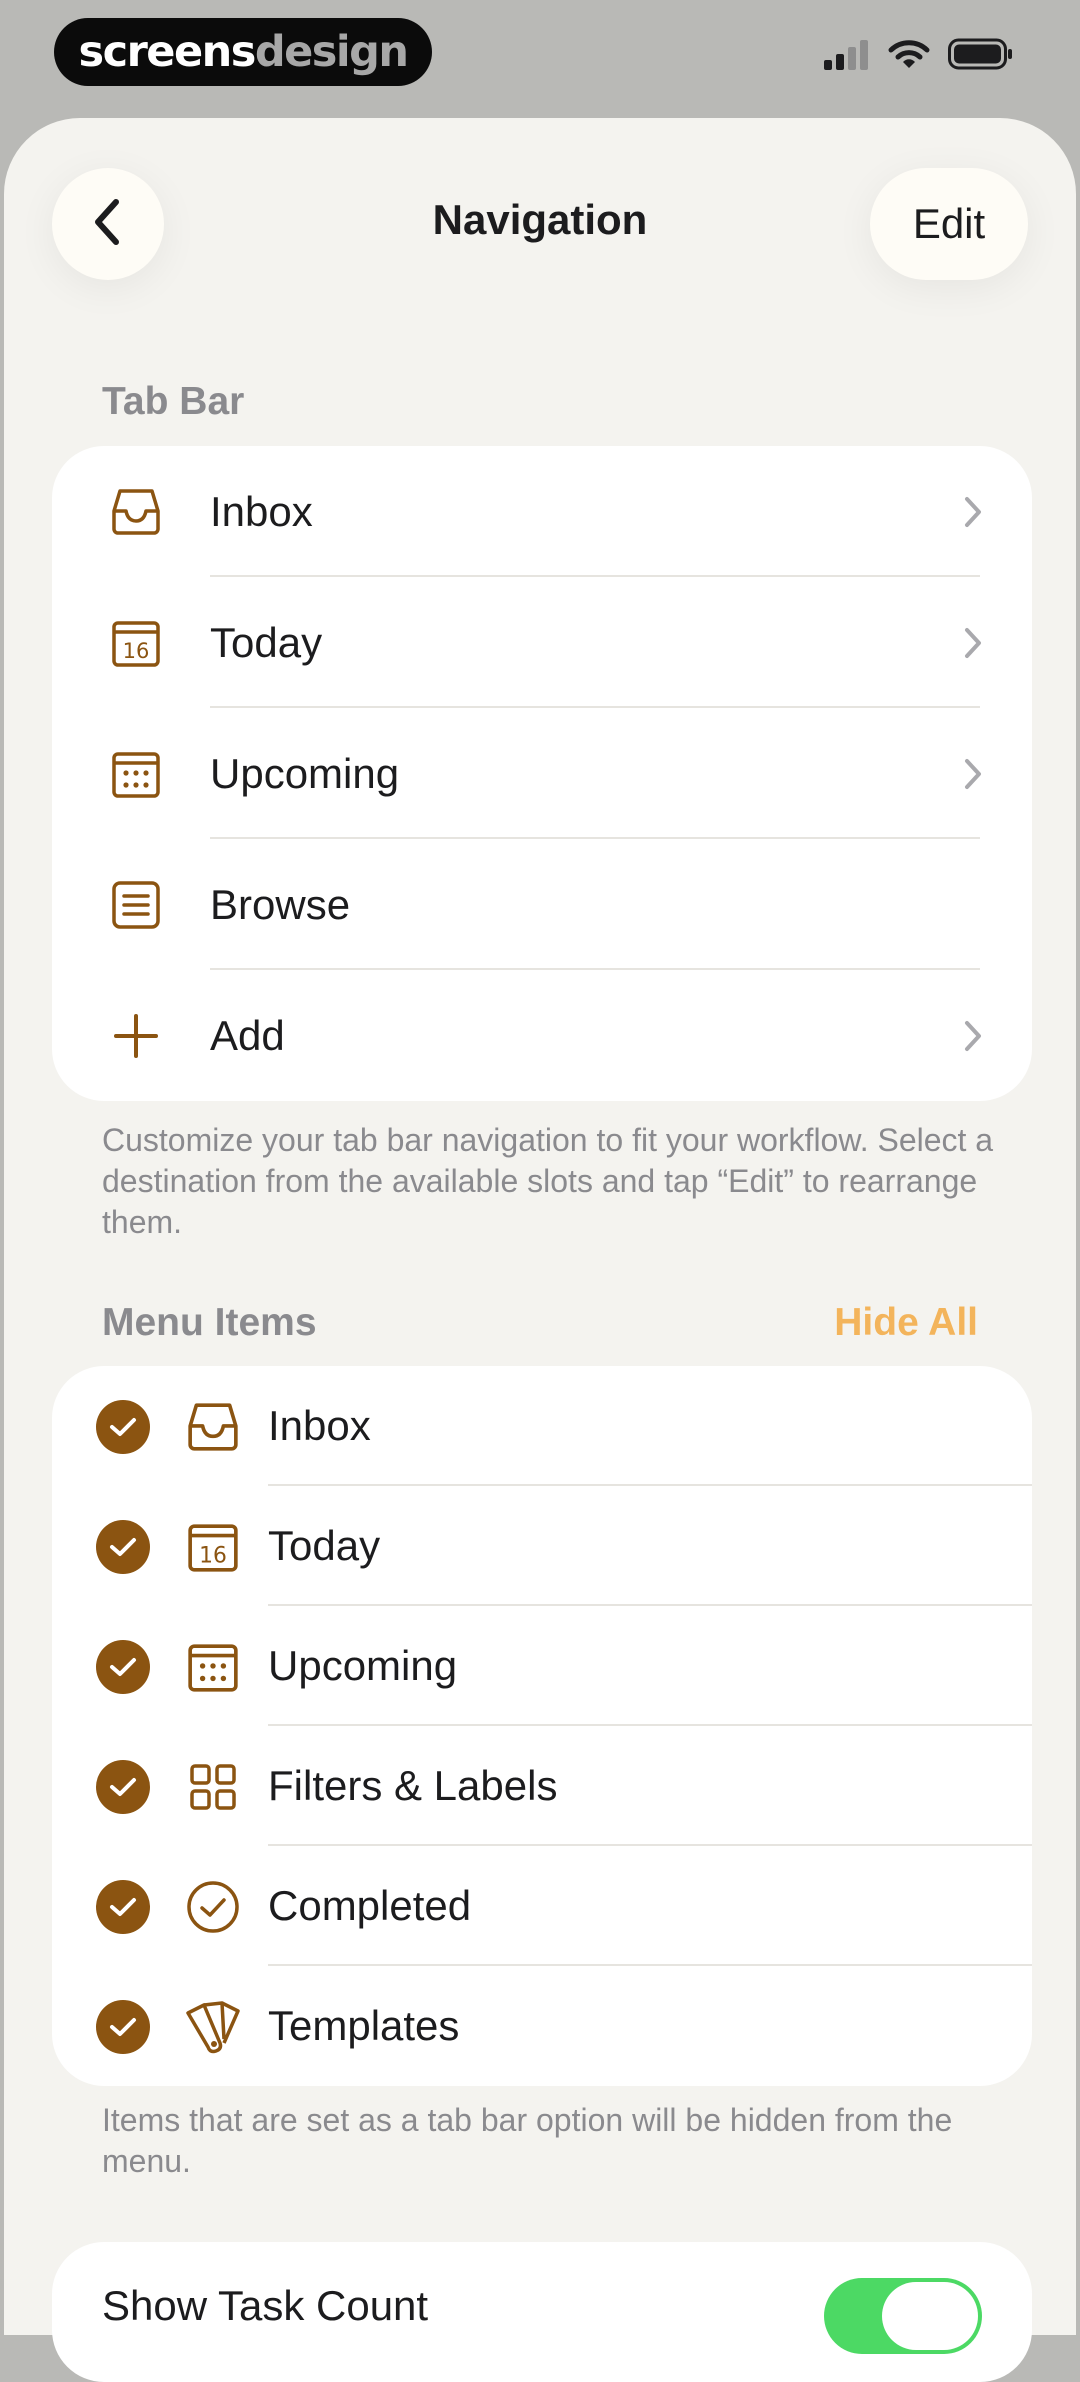 The height and width of the screenshot is (2382, 1080). What do you see at coordinates (213, 2027) in the screenshot?
I see `templates-swatch-icon` at bounding box center [213, 2027].